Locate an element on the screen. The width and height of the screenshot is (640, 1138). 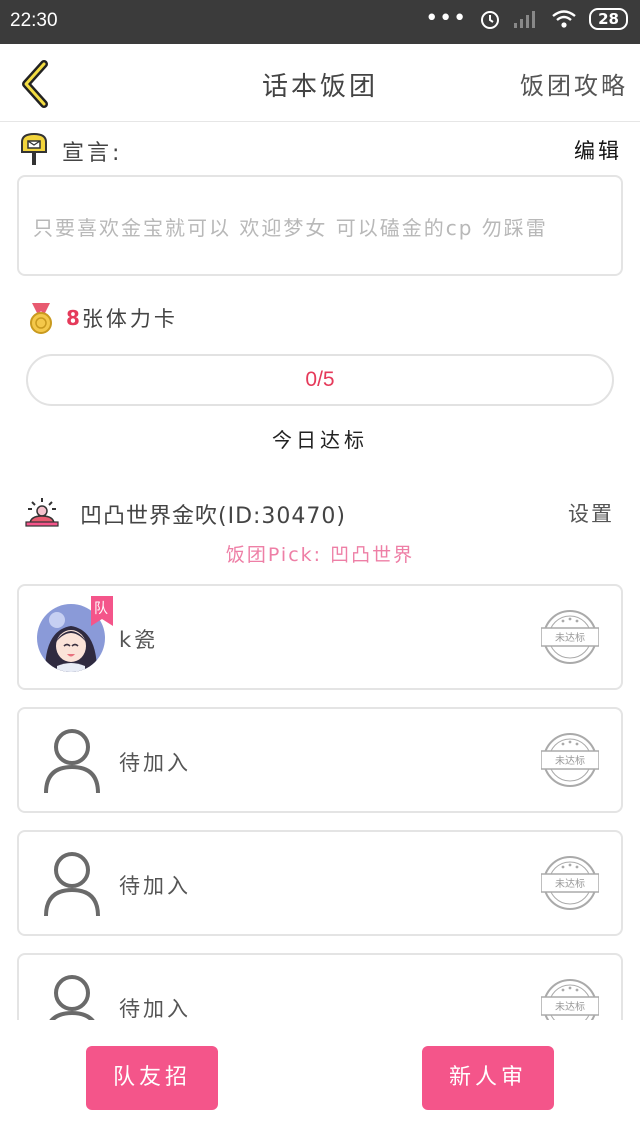
team-pick: 饭团Pick: 凹凸世界 is located at coordinates (320, 555).